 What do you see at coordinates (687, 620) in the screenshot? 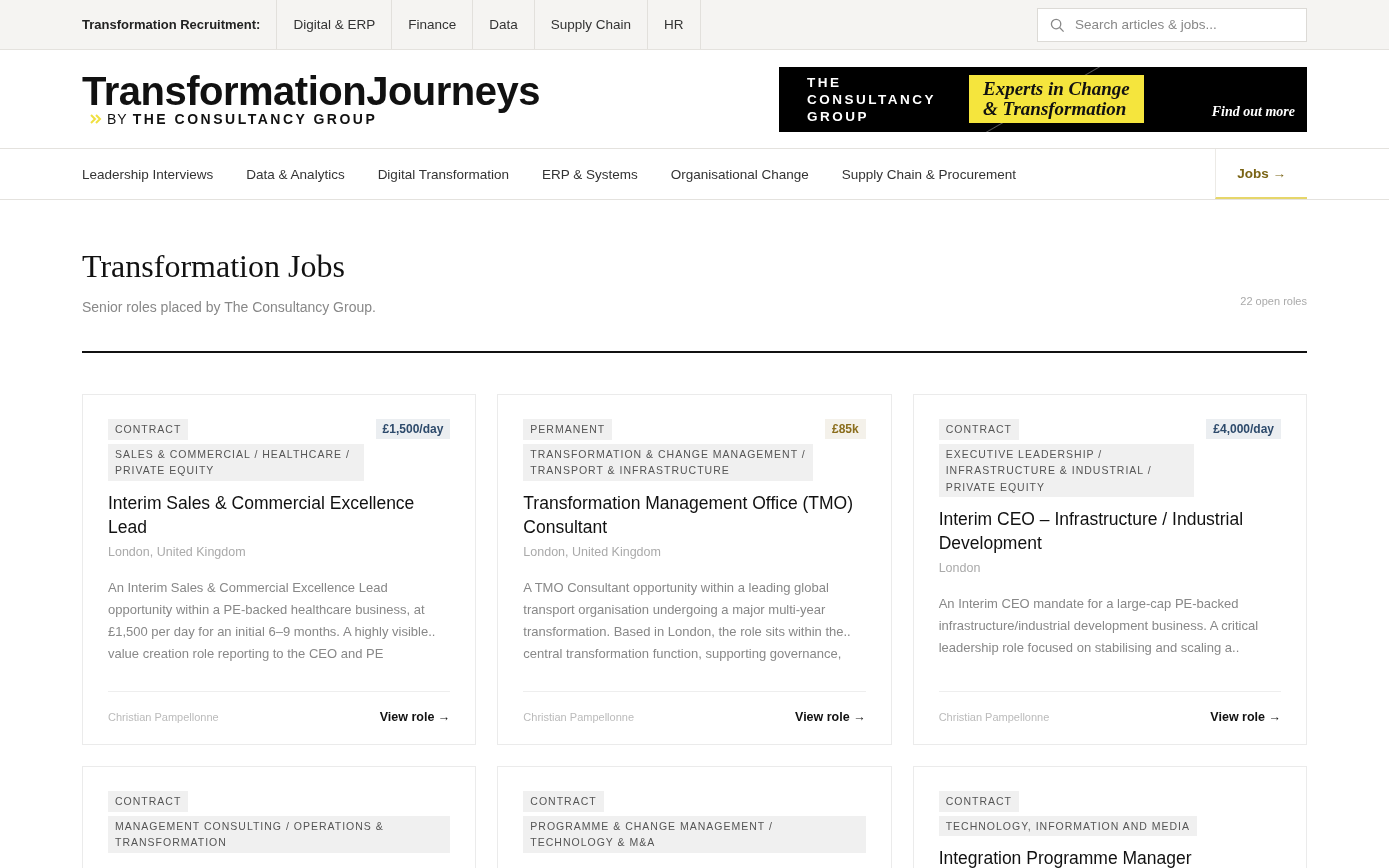
I see `job-description: A TMO Consultant opportunity within a leading global transport organisation undergoing a major multi-year transformation. Based in London, the role sits within the.. central transformation function, supporting governance,` at bounding box center [687, 620].